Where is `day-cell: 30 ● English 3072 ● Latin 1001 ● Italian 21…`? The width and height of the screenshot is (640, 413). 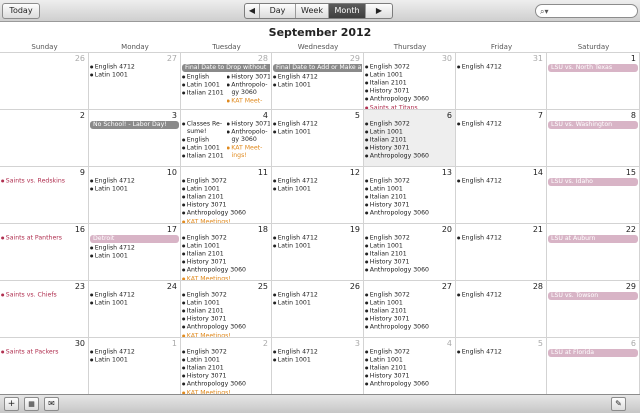 day-cell: 30 ● English 3072 ● Latin 1001 ● Italian 21… is located at coordinates (410, 80).